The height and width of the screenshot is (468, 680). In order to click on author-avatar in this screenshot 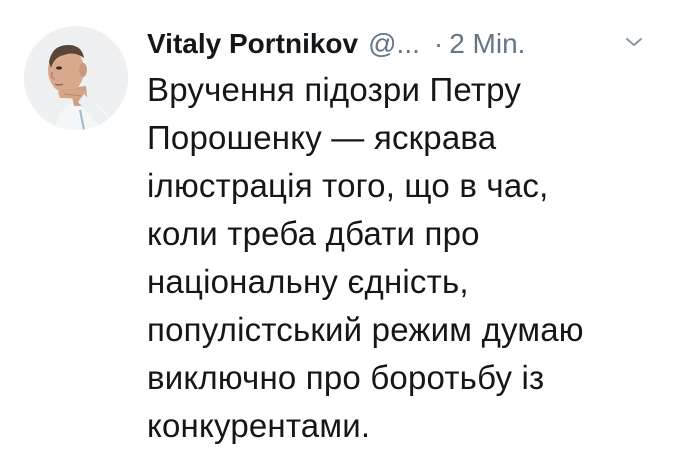, I will do `click(76, 78)`.